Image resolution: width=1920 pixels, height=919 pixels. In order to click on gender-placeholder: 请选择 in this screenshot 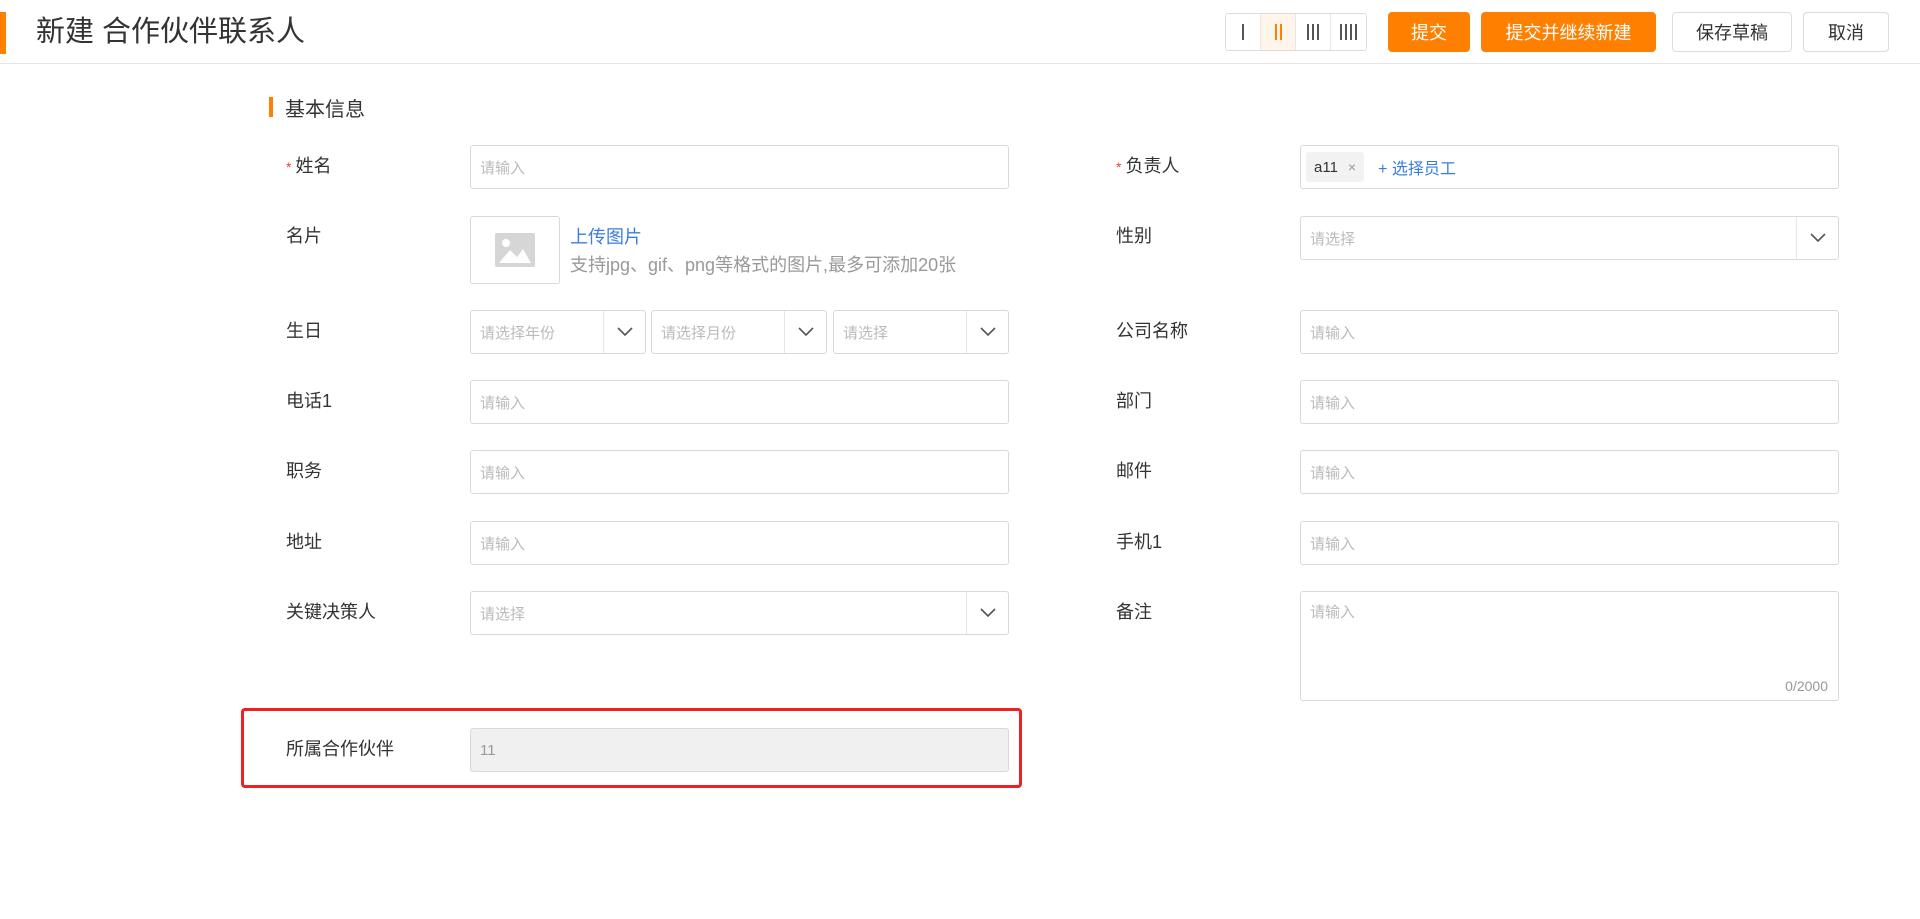, I will do `click(1333, 239)`.